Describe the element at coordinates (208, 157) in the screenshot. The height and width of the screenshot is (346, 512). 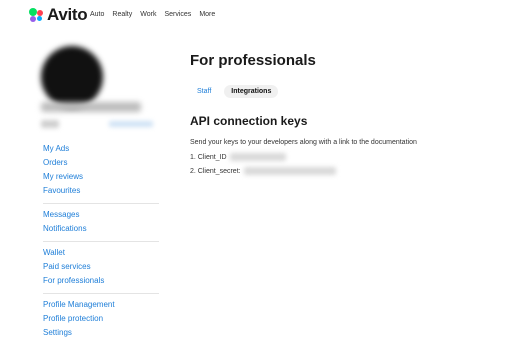
I see `client-id-label: 1. Client_ID` at that location.